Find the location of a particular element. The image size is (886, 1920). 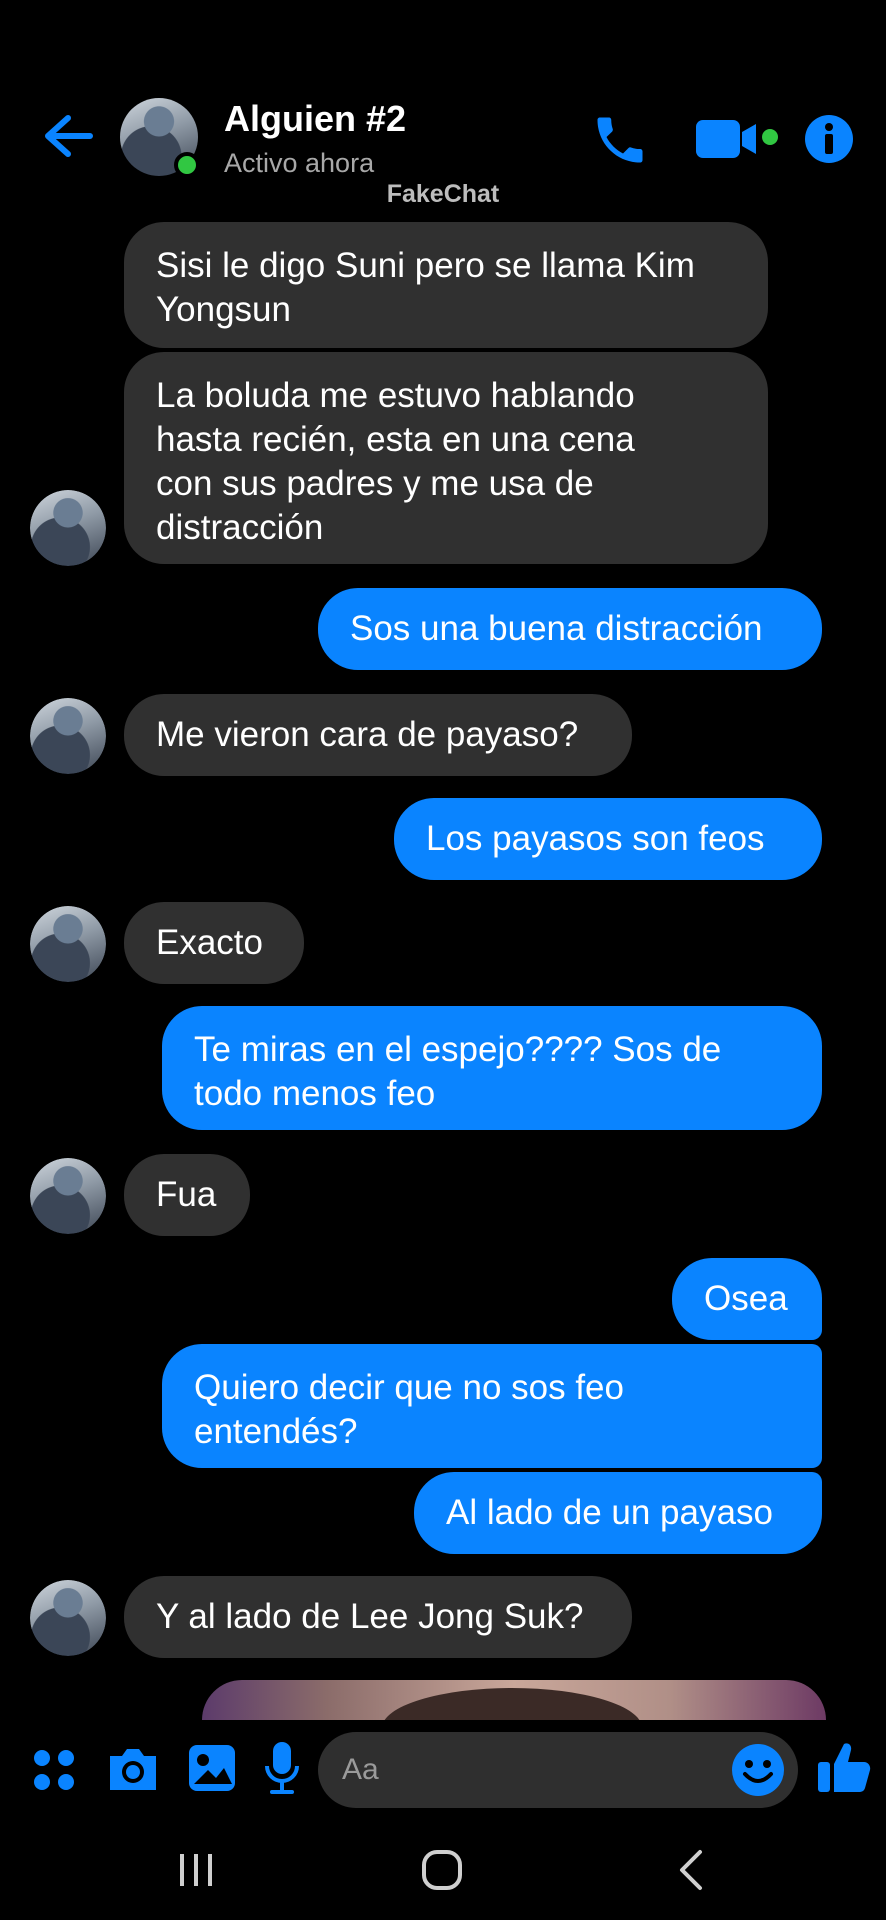

recent-apps-icon is located at coordinates (196, 1870).